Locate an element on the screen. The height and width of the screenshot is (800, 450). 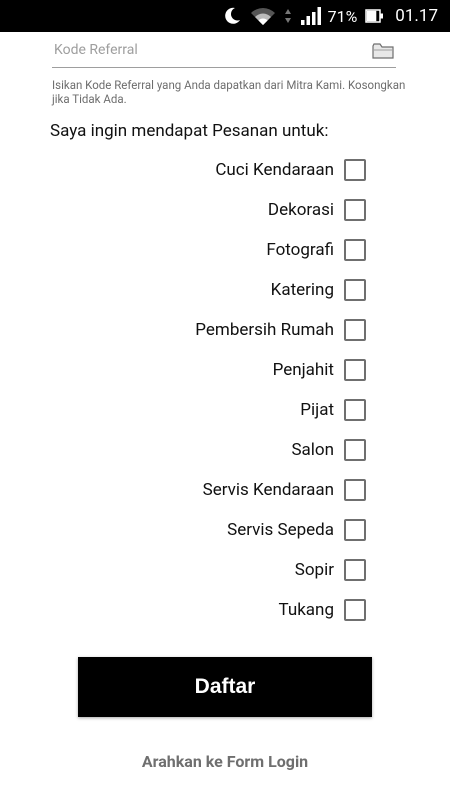
referral-field is located at coordinates (224, 52).